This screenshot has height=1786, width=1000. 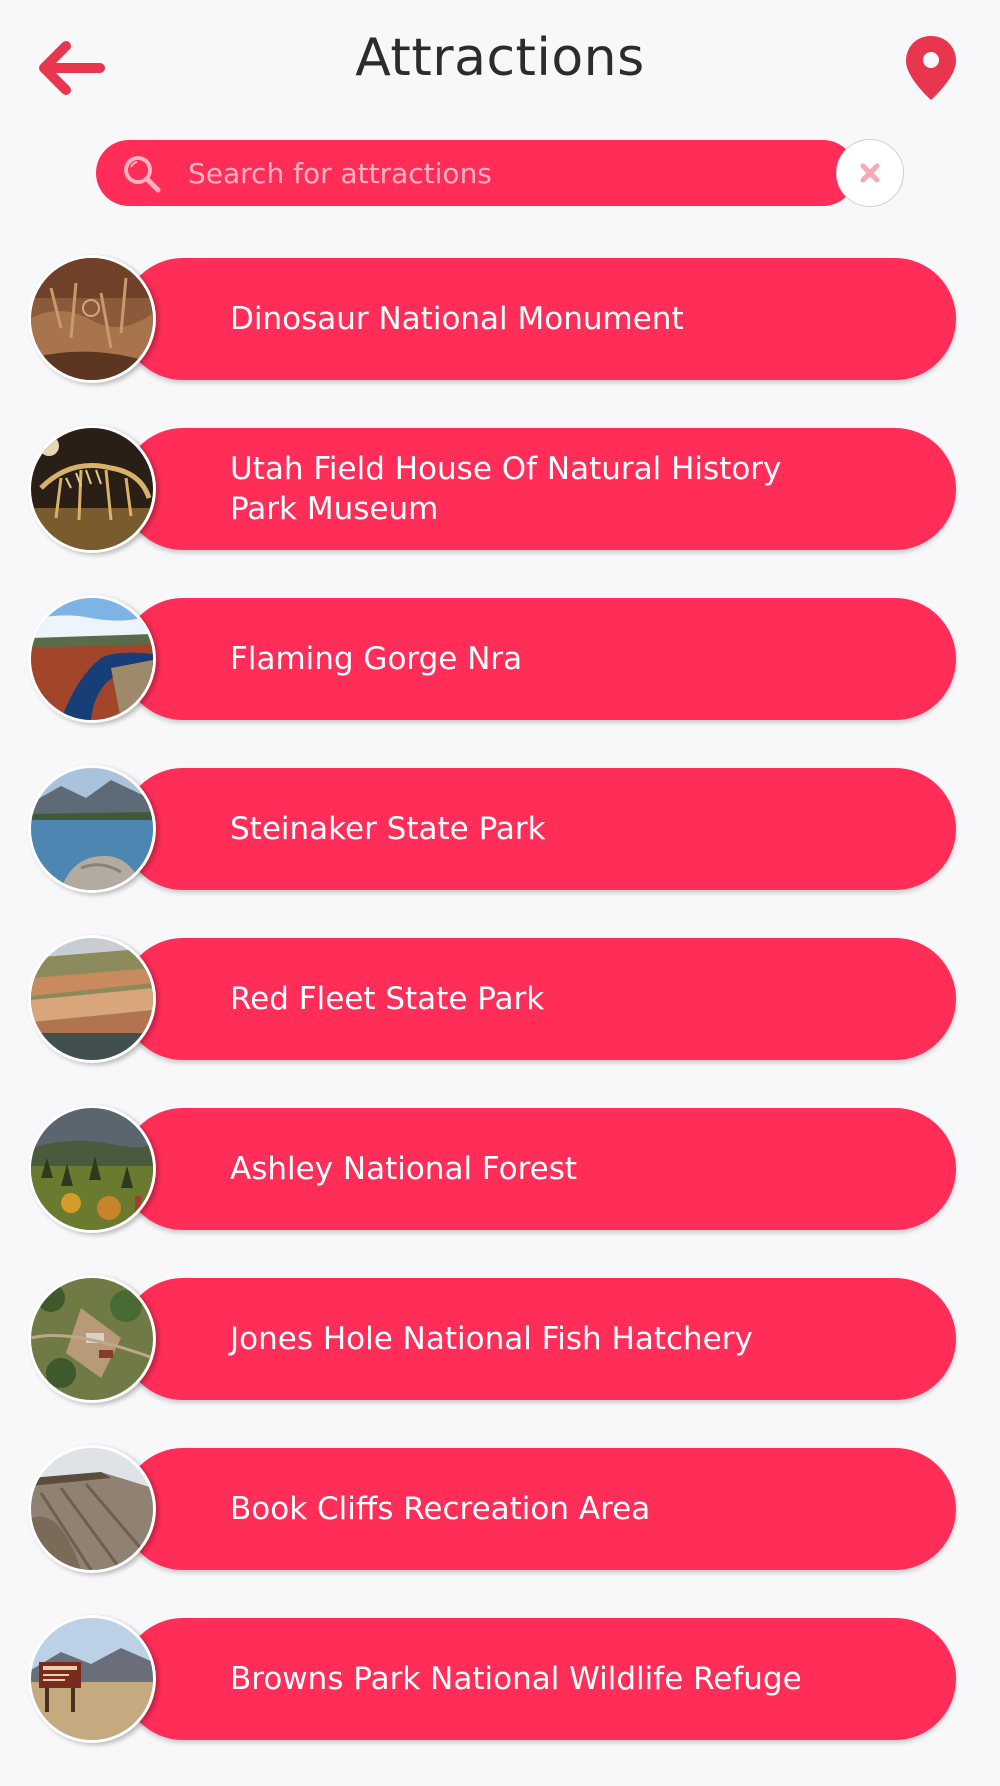 What do you see at coordinates (404, 1169) in the screenshot?
I see `attraction-name: Ashley National Forest` at bounding box center [404, 1169].